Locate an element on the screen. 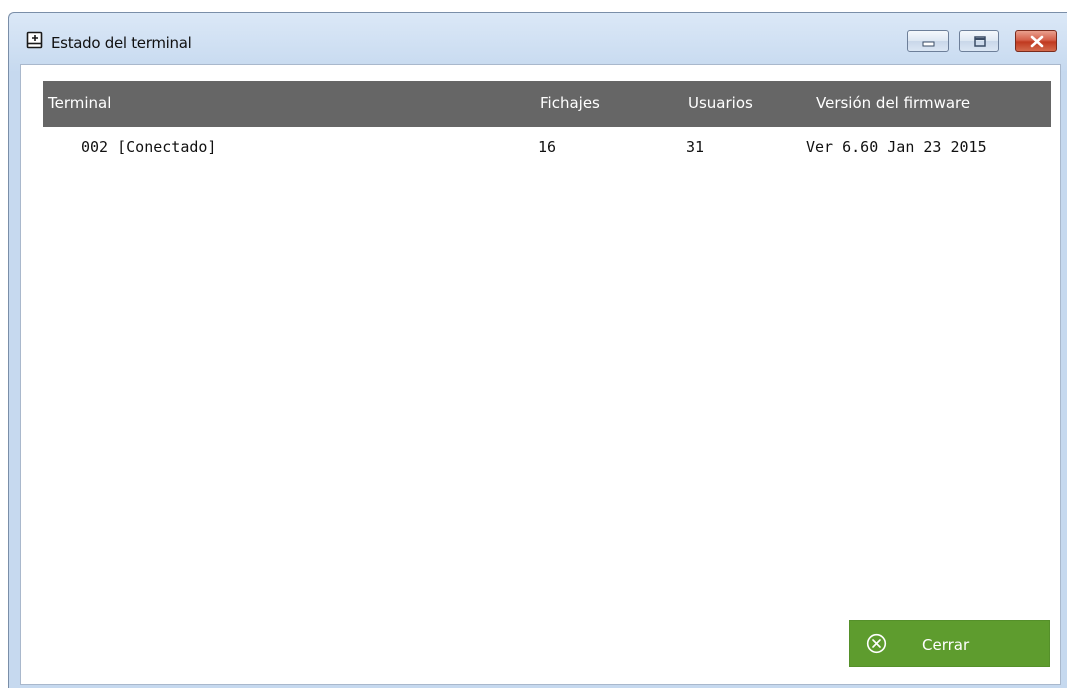 The width and height of the screenshot is (1067, 688). window-title: Estado del terminal is located at coordinates (121, 43).